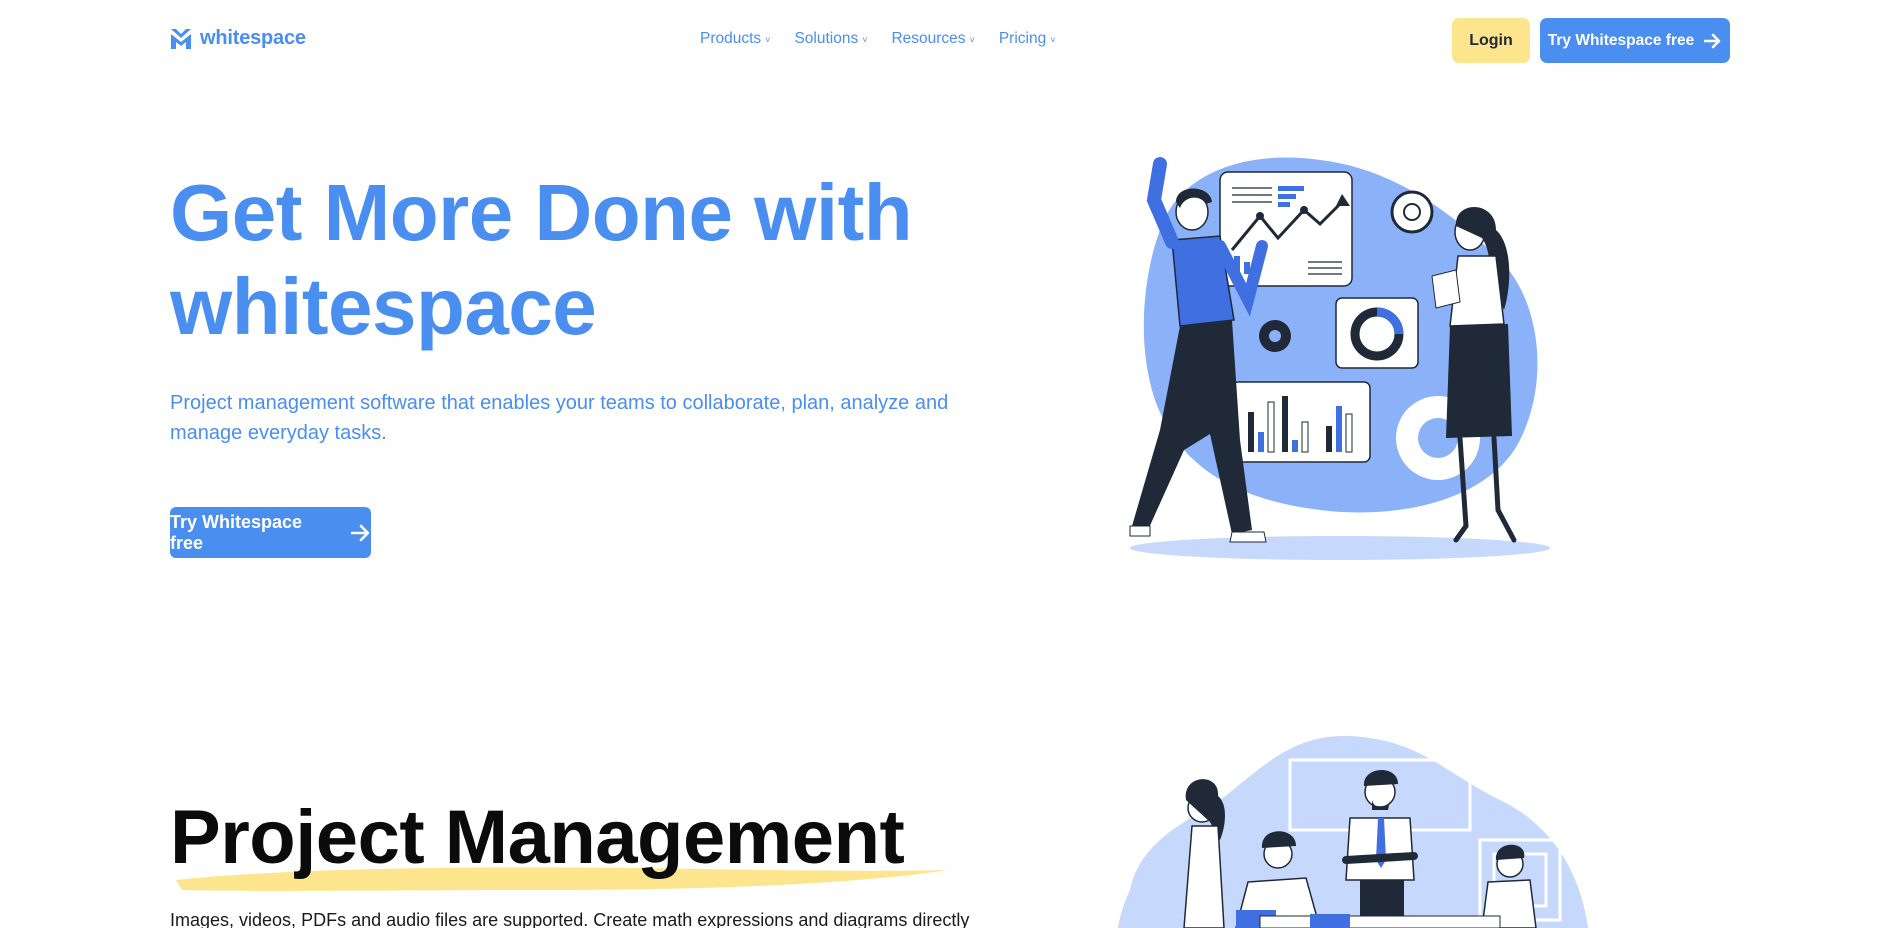  I want to click on try-free-nav-button: Try Whitespace free, so click(1635, 40).